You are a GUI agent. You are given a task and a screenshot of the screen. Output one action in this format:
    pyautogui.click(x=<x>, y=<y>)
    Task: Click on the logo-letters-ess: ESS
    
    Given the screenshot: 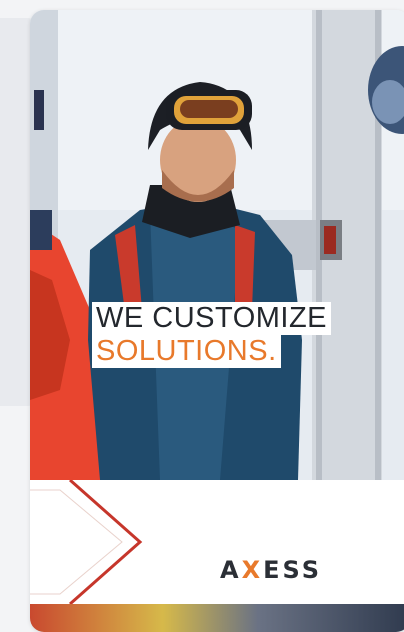 What is the action you would take?
    pyautogui.click(x=292, y=570)
    